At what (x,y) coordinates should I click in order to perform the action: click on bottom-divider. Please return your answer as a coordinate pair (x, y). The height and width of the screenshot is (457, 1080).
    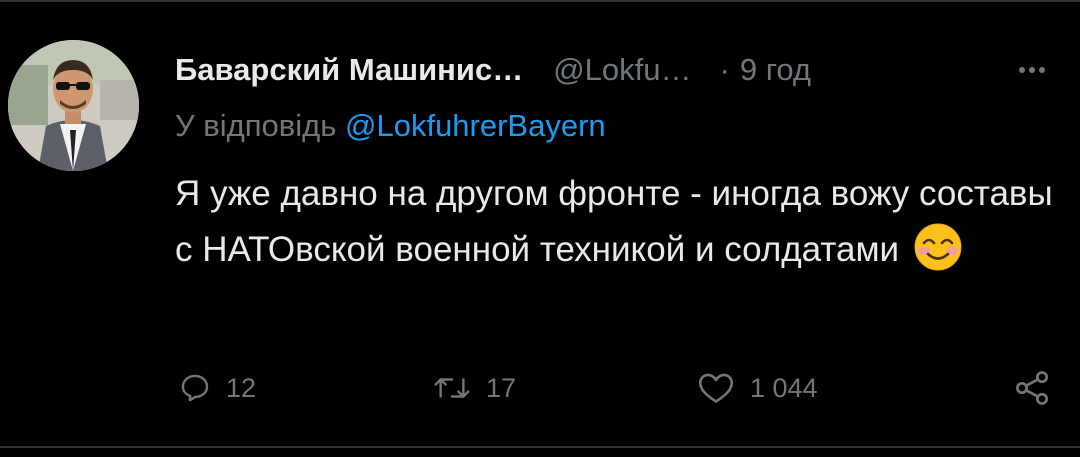
    Looking at the image, I should click on (540, 447).